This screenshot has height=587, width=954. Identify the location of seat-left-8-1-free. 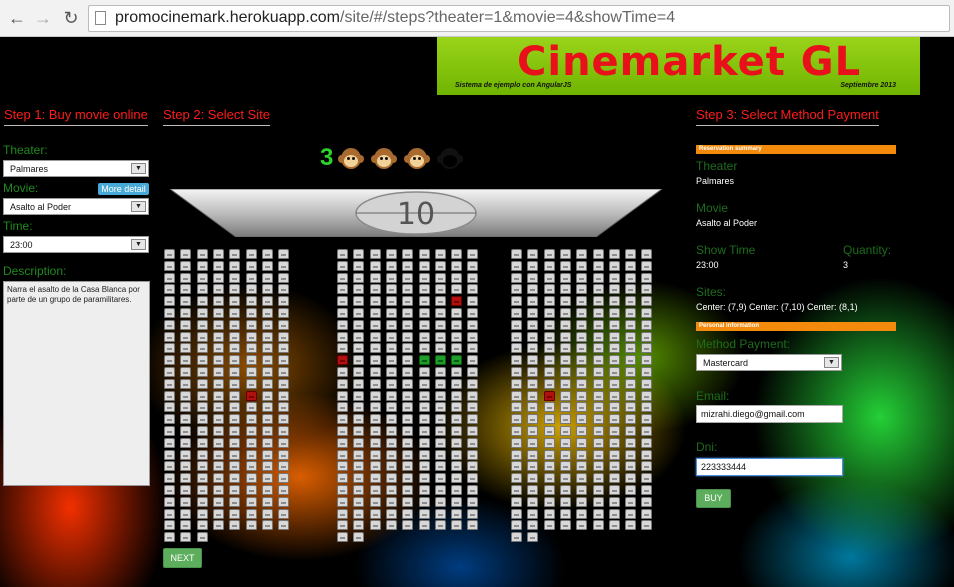
(169, 336).